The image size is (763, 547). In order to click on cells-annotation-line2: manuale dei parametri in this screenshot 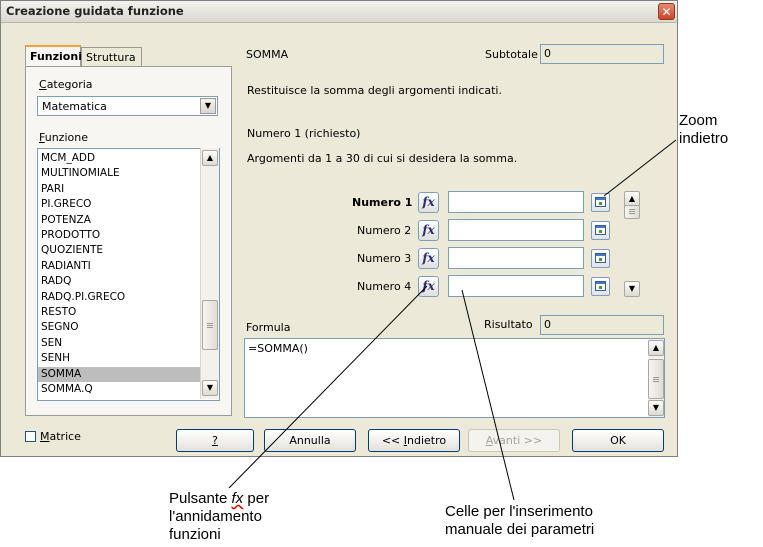, I will do `click(520, 529)`.